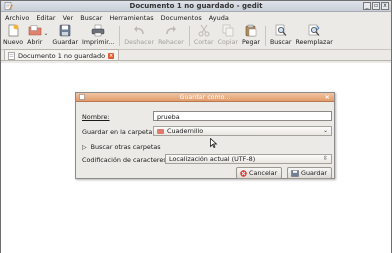  Describe the element at coordinates (314, 30) in the screenshot. I see `replace-icon` at that location.